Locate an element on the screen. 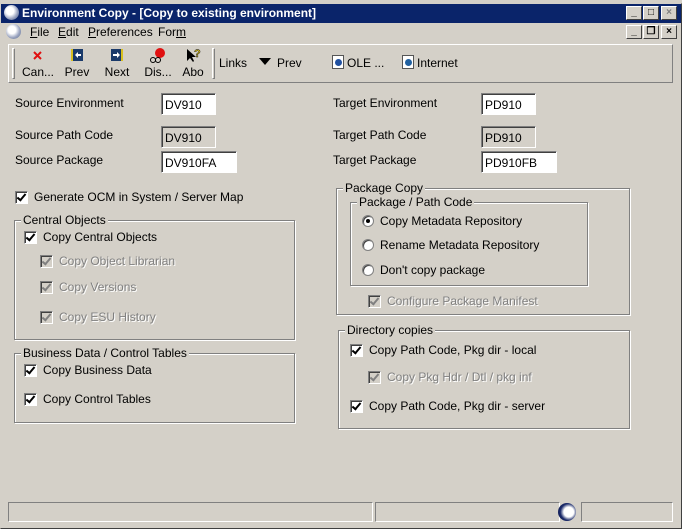 The width and height of the screenshot is (682, 529). internet-link: Internet is located at coordinates (437, 63).